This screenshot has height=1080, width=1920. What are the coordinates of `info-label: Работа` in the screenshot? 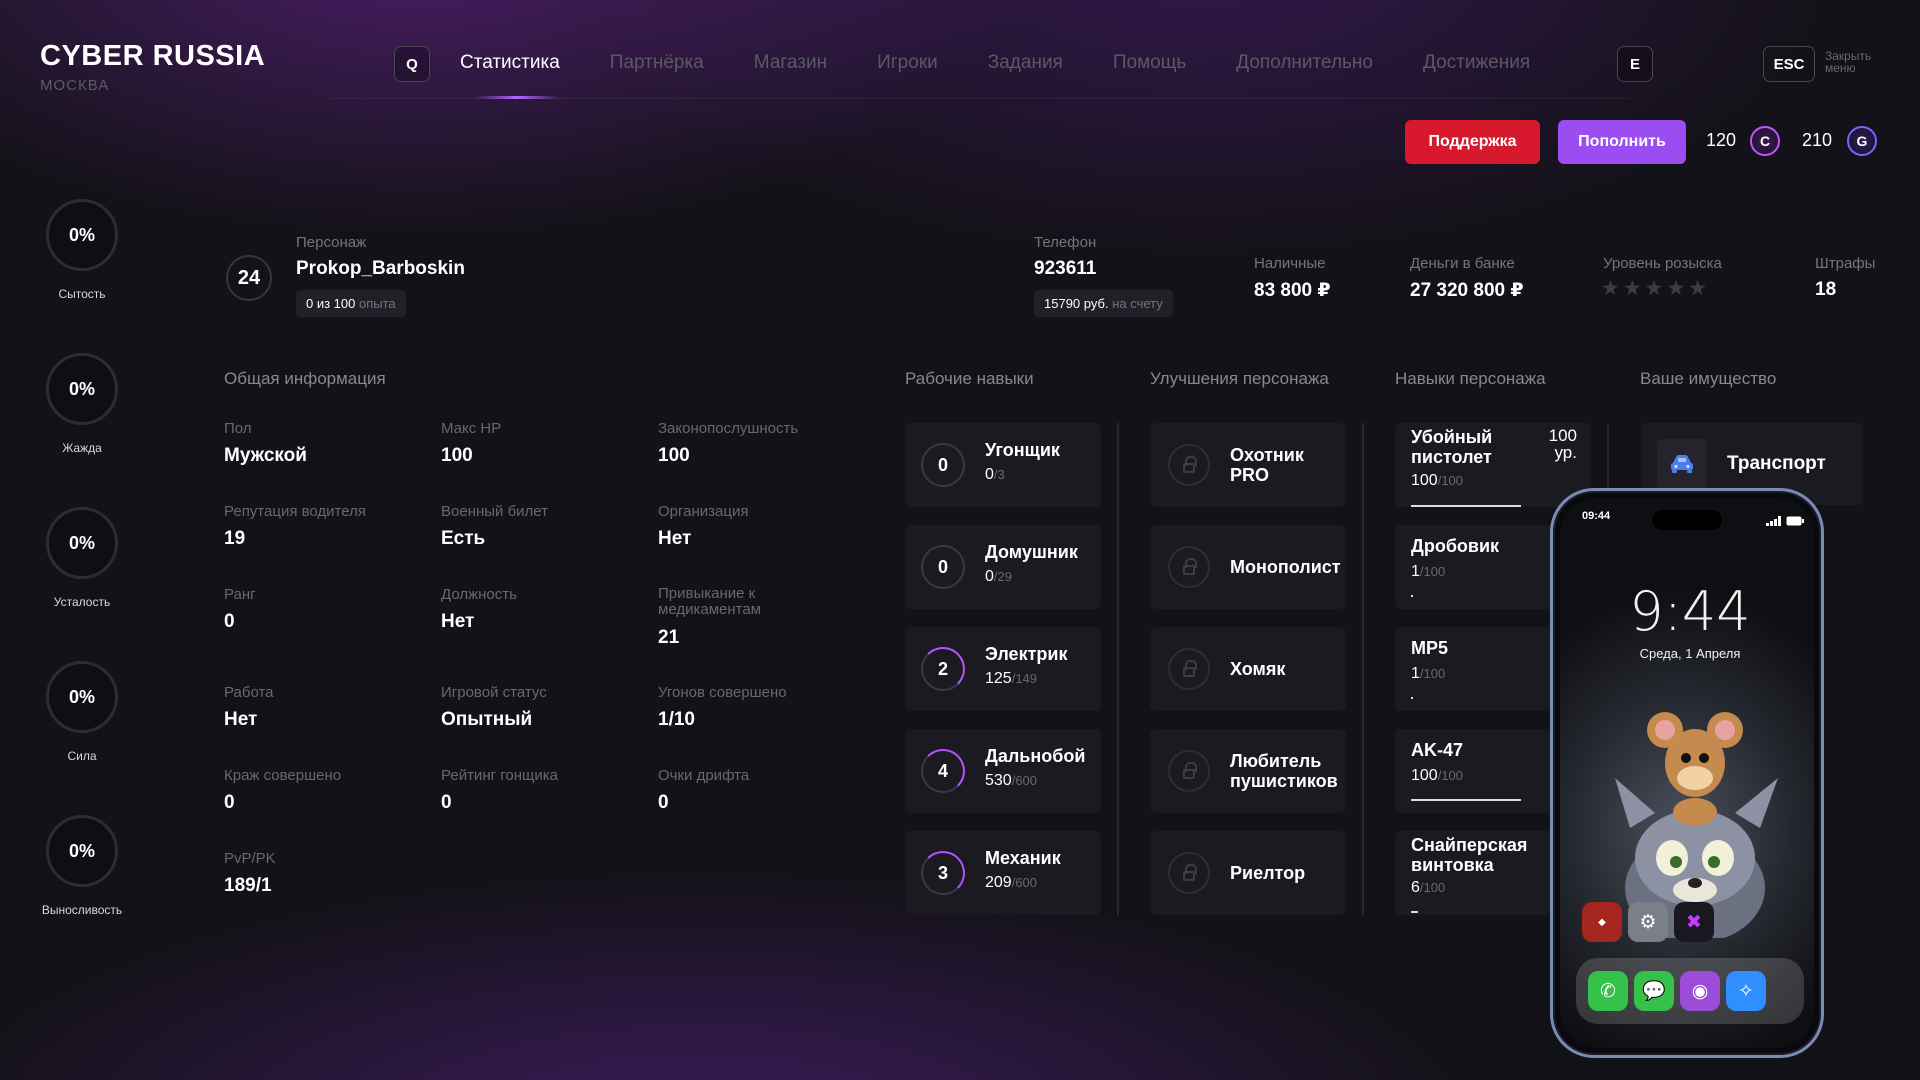 It's located at (249, 692).